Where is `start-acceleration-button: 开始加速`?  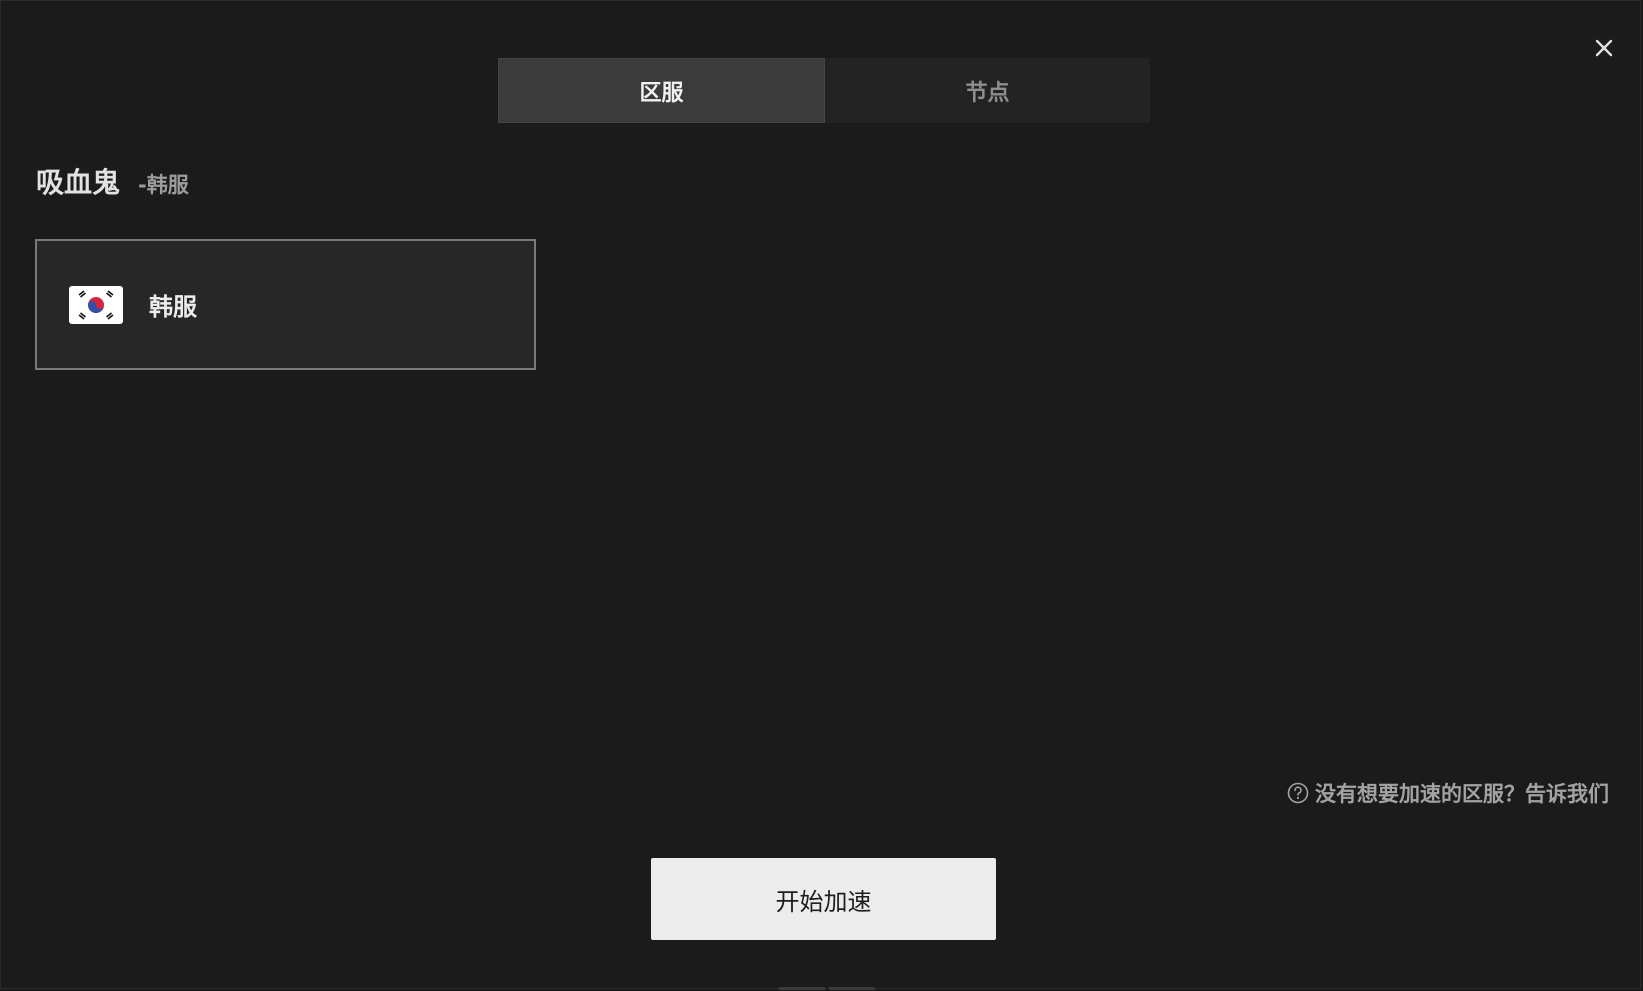 start-acceleration-button: 开始加速 is located at coordinates (823, 899).